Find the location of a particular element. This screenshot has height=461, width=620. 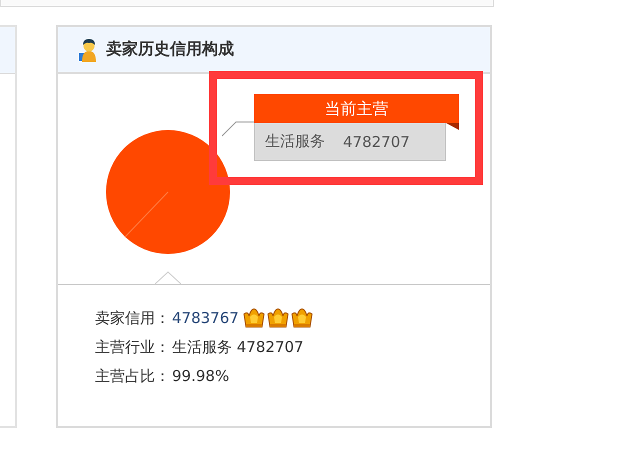

info-label: 卖家信用： is located at coordinates (132, 318).